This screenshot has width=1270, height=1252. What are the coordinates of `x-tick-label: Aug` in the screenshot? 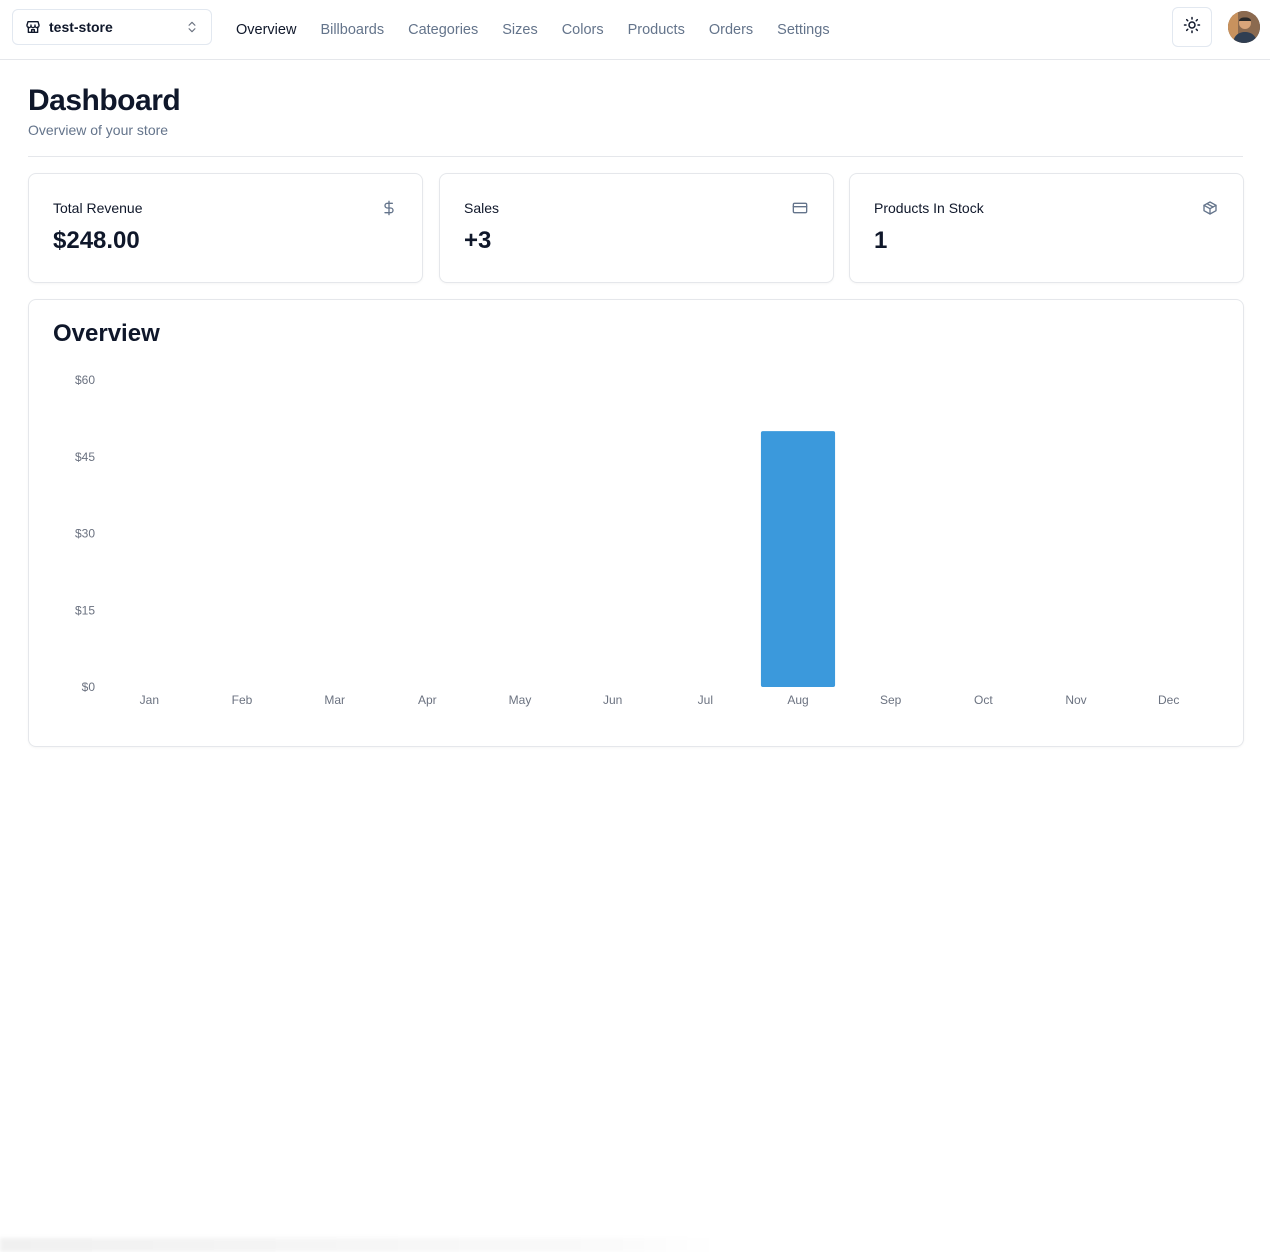 It's located at (797, 700).